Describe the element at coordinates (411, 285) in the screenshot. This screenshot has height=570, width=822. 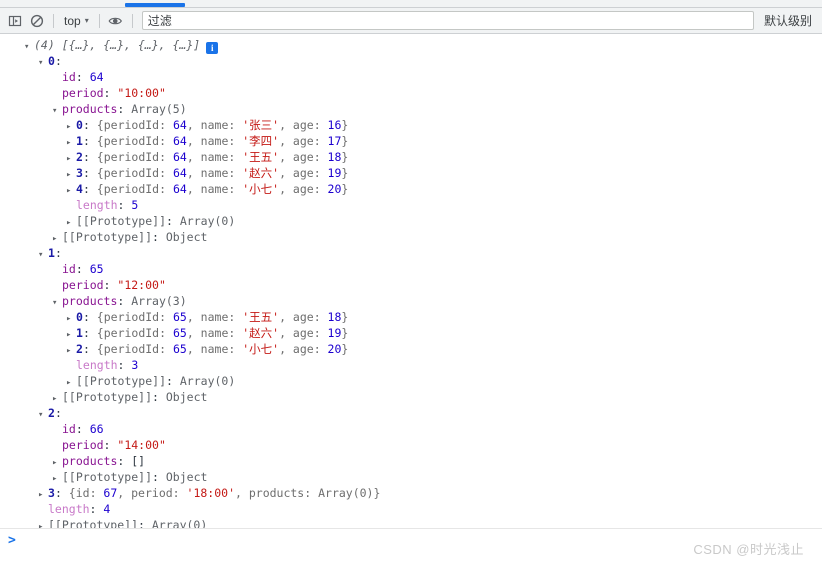
I see `tree-row: period: "12:00"` at that location.